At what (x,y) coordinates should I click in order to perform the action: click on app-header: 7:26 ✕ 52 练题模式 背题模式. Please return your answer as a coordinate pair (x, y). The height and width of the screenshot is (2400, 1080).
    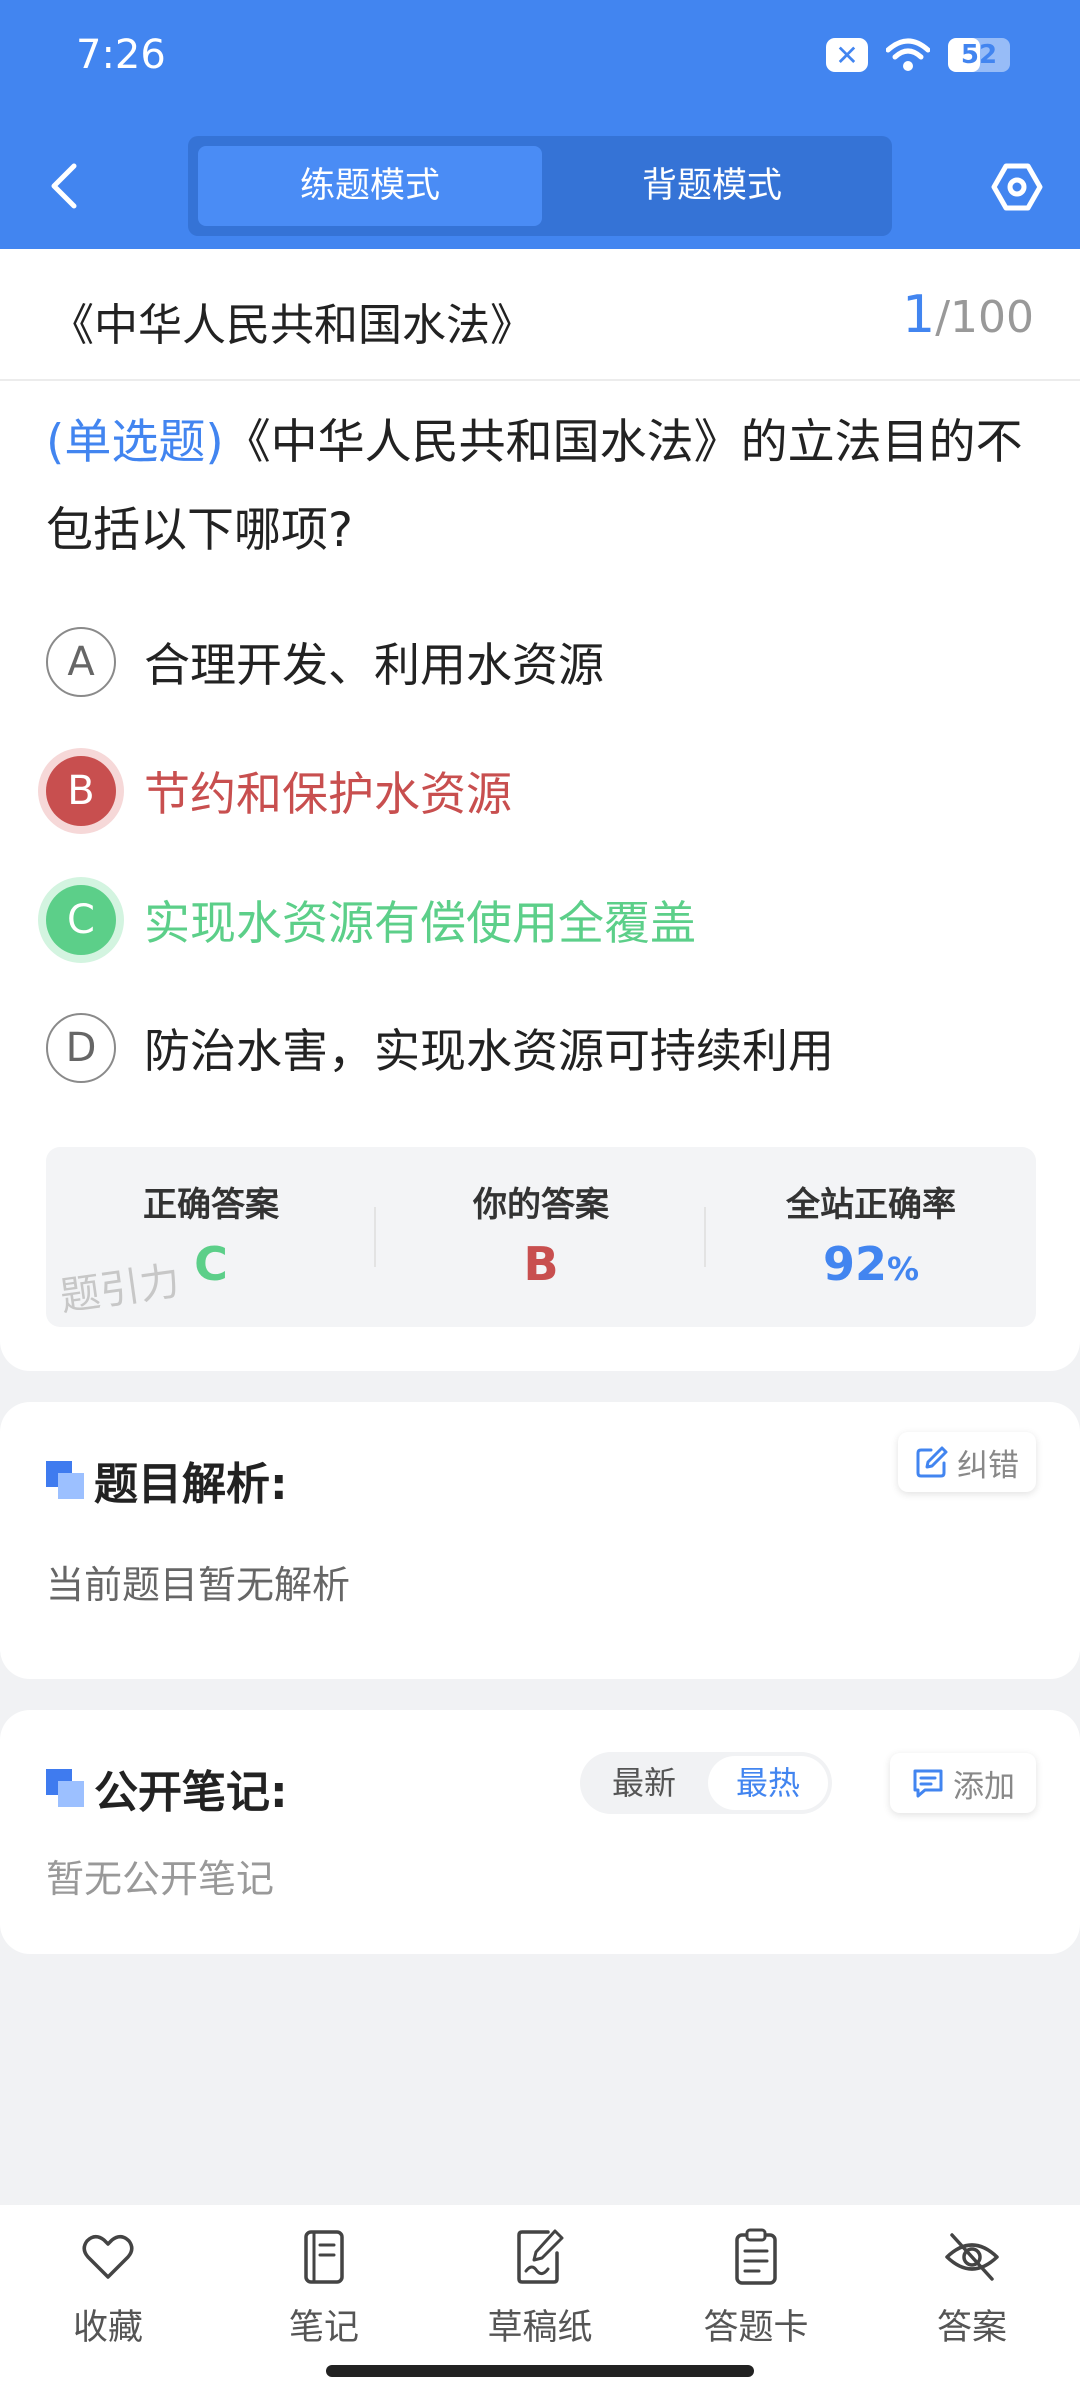
    Looking at the image, I should click on (540, 124).